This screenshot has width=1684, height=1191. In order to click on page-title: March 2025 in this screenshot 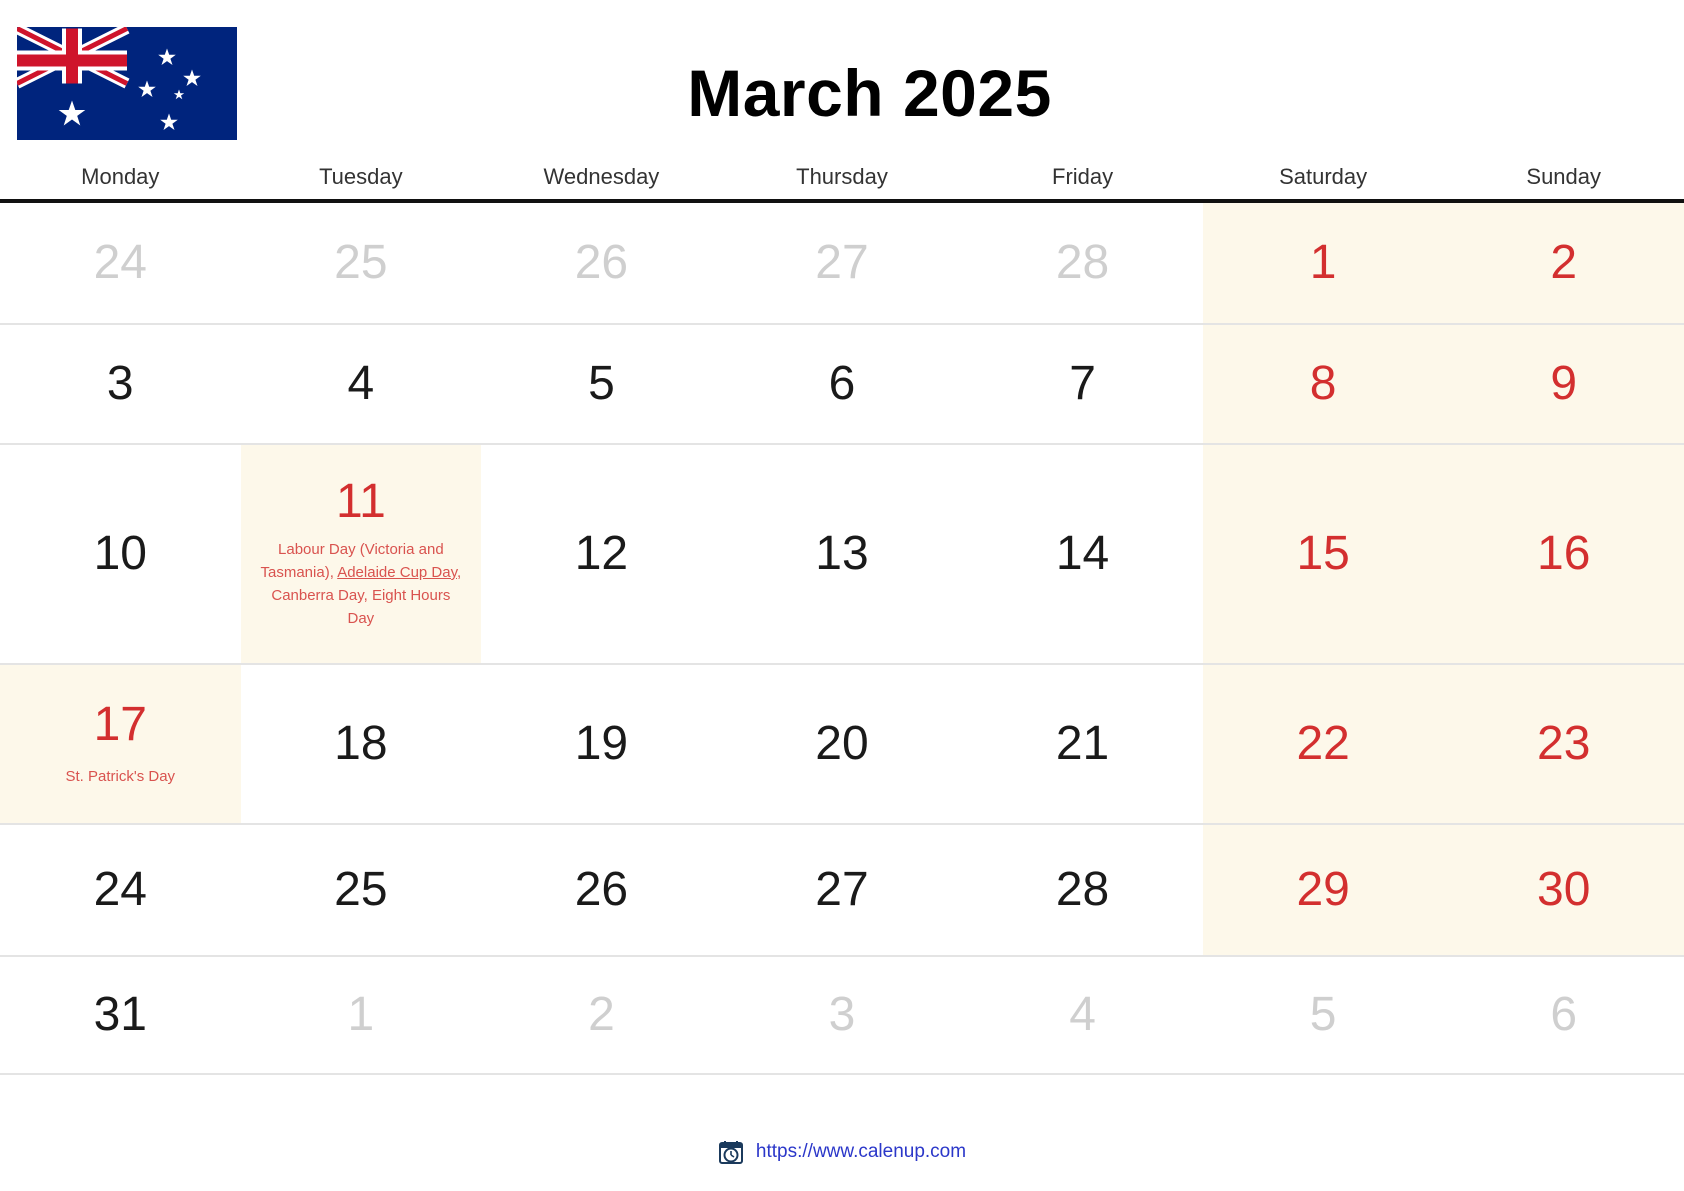, I will do `click(869, 93)`.